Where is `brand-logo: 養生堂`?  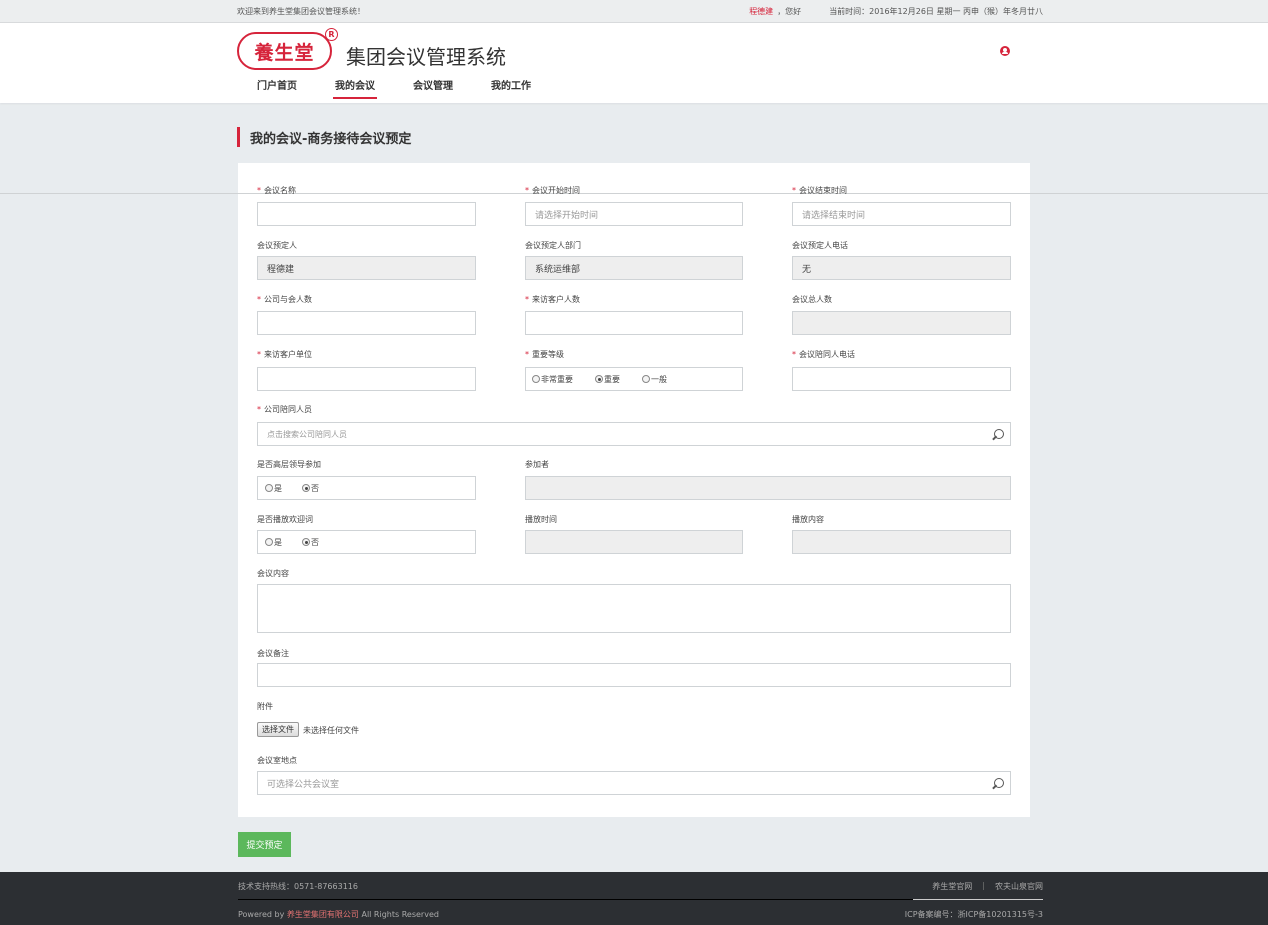
brand-logo: 養生堂 is located at coordinates (284, 51).